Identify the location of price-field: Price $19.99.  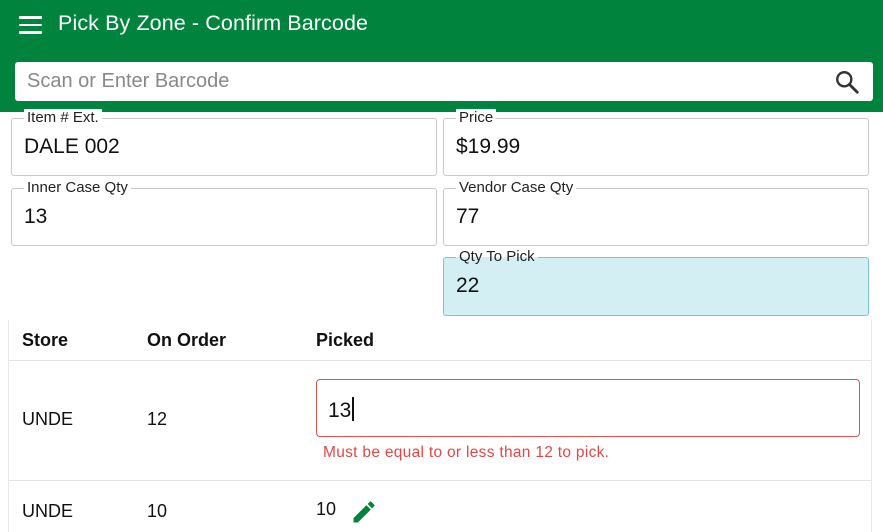
(656, 142).